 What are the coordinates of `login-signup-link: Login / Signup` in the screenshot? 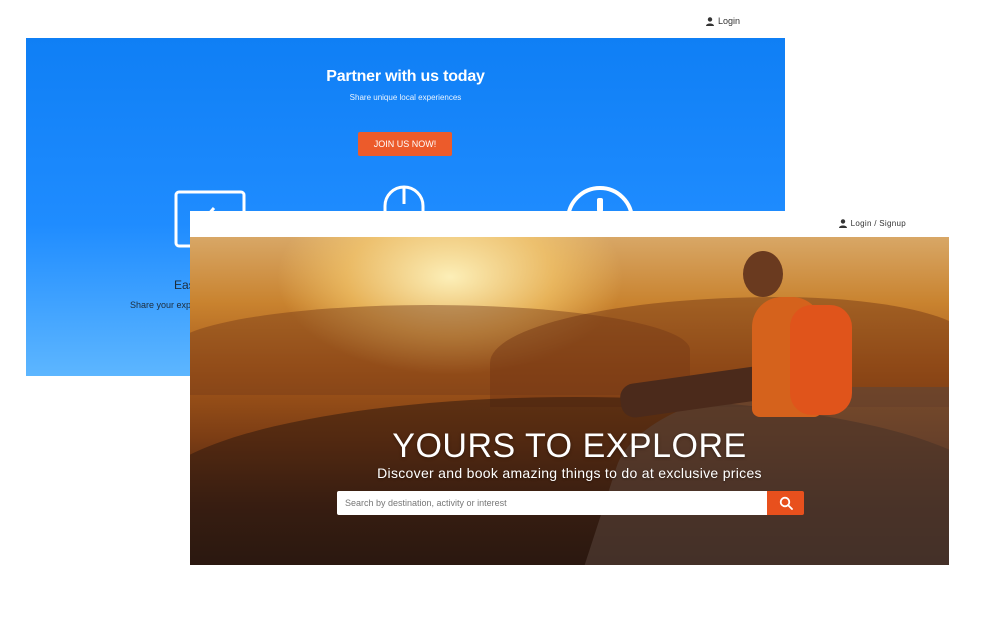 It's located at (872, 223).